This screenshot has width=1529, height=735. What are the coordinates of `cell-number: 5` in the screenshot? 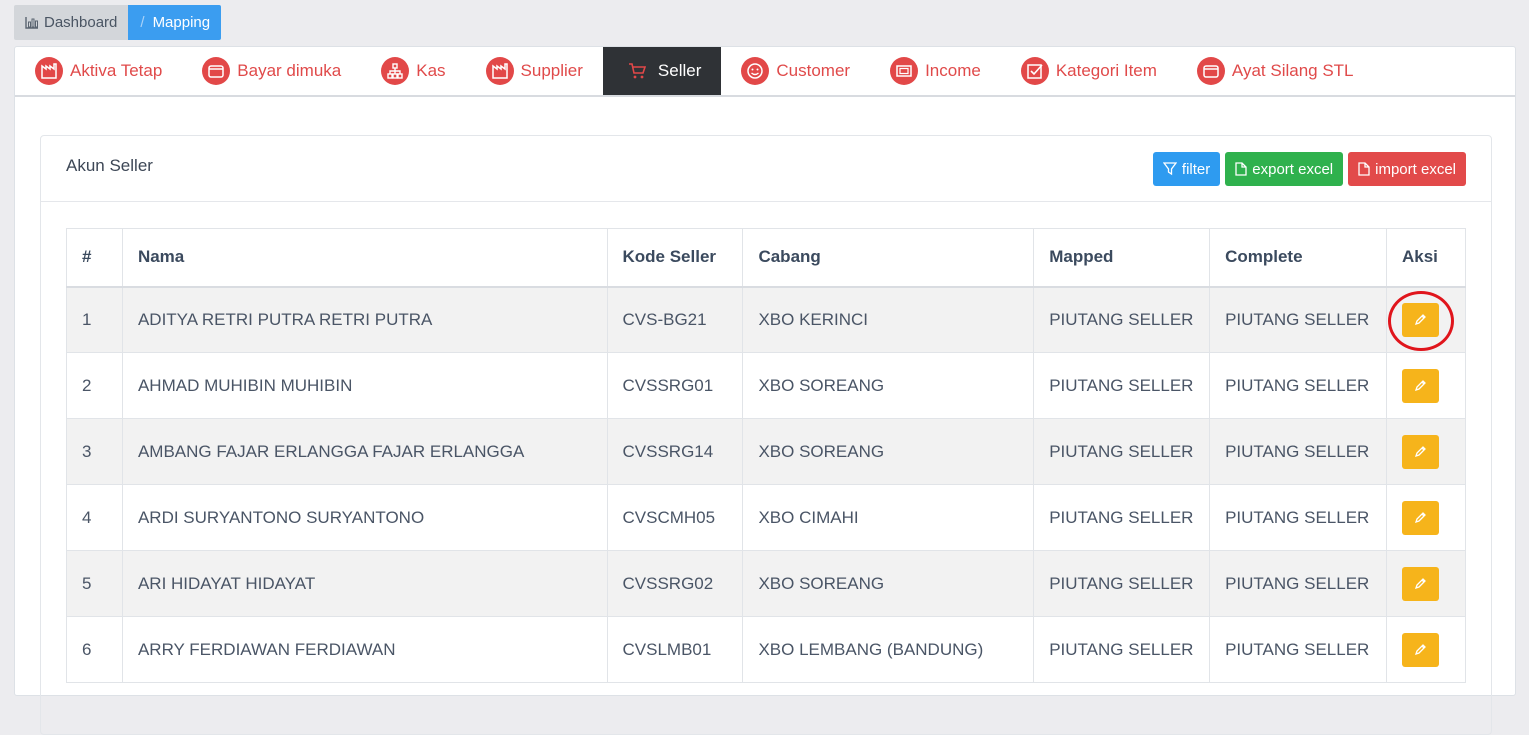 It's located at (94, 583).